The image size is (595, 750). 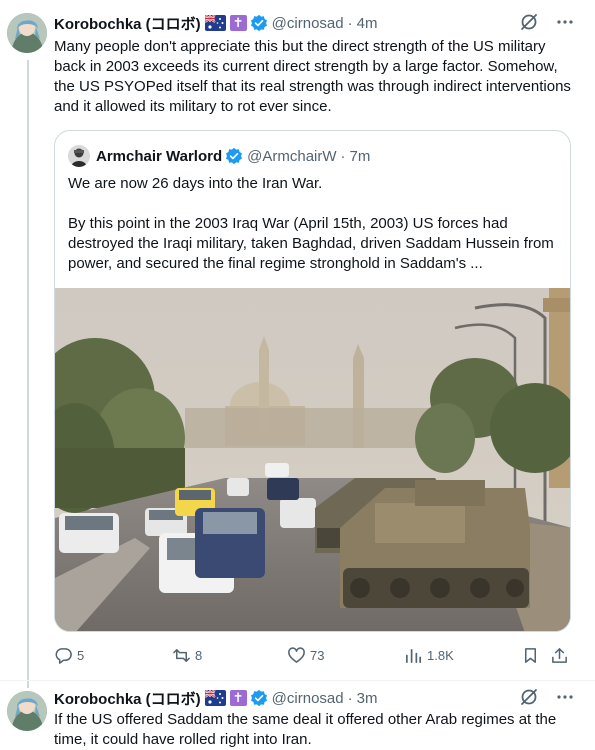 What do you see at coordinates (367, 23) in the screenshot?
I see `timestamp: 4m` at bounding box center [367, 23].